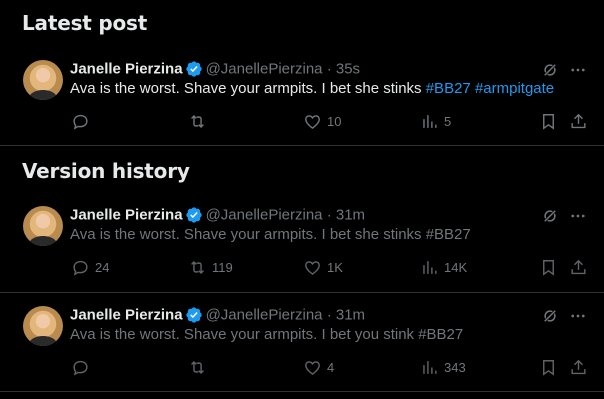  What do you see at coordinates (335, 267) in the screenshot?
I see `like-count: 1K` at bounding box center [335, 267].